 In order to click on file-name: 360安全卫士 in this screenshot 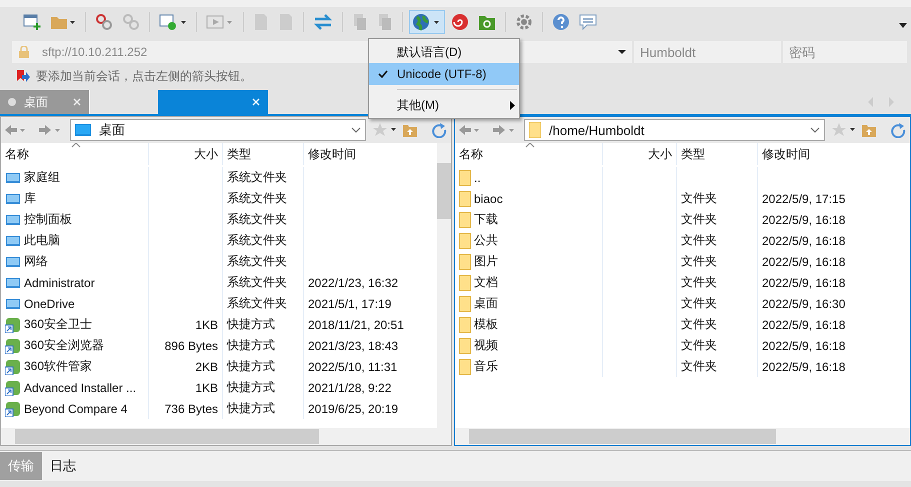, I will do `click(58, 324)`.